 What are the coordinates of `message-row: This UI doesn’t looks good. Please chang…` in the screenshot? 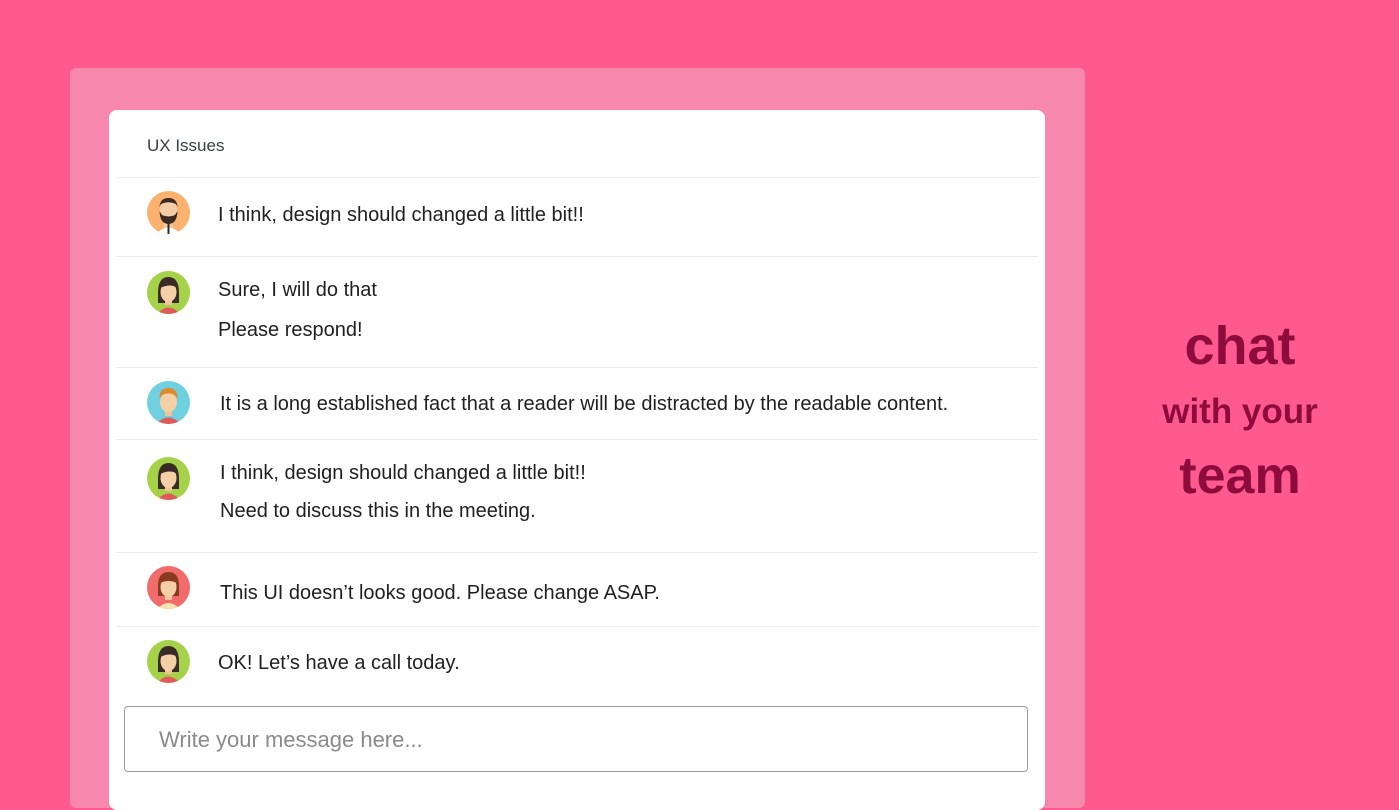 It's located at (577, 589).